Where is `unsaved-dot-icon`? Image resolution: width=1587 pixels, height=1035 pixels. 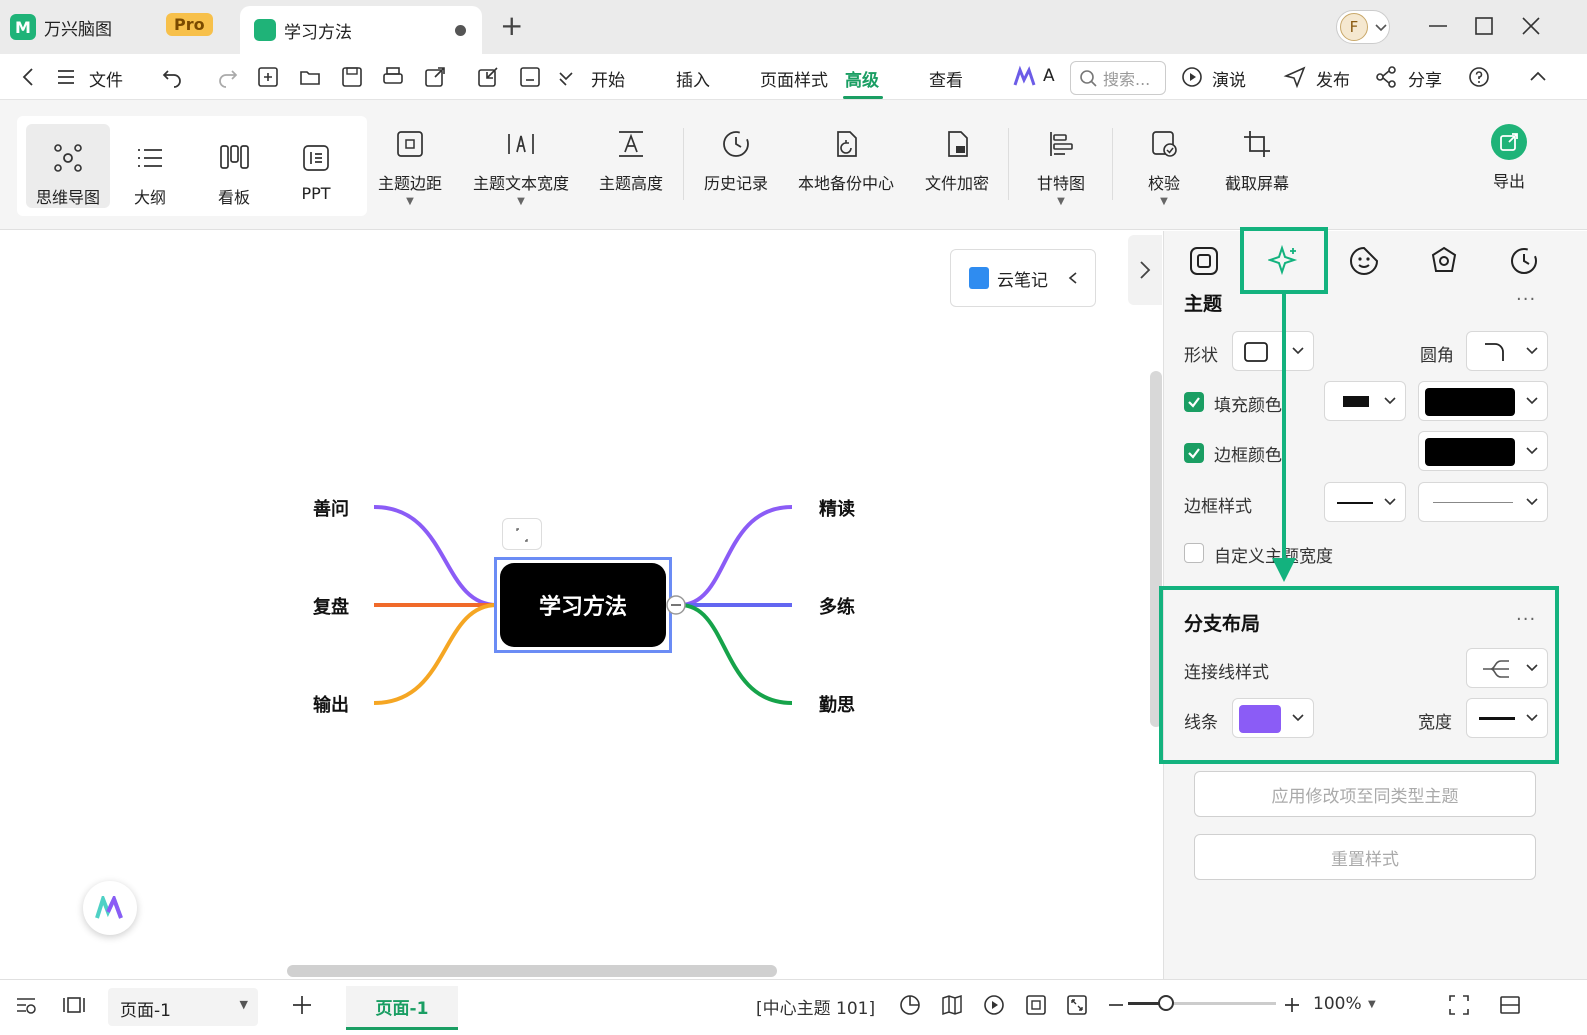 unsaved-dot-icon is located at coordinates (460, 30).